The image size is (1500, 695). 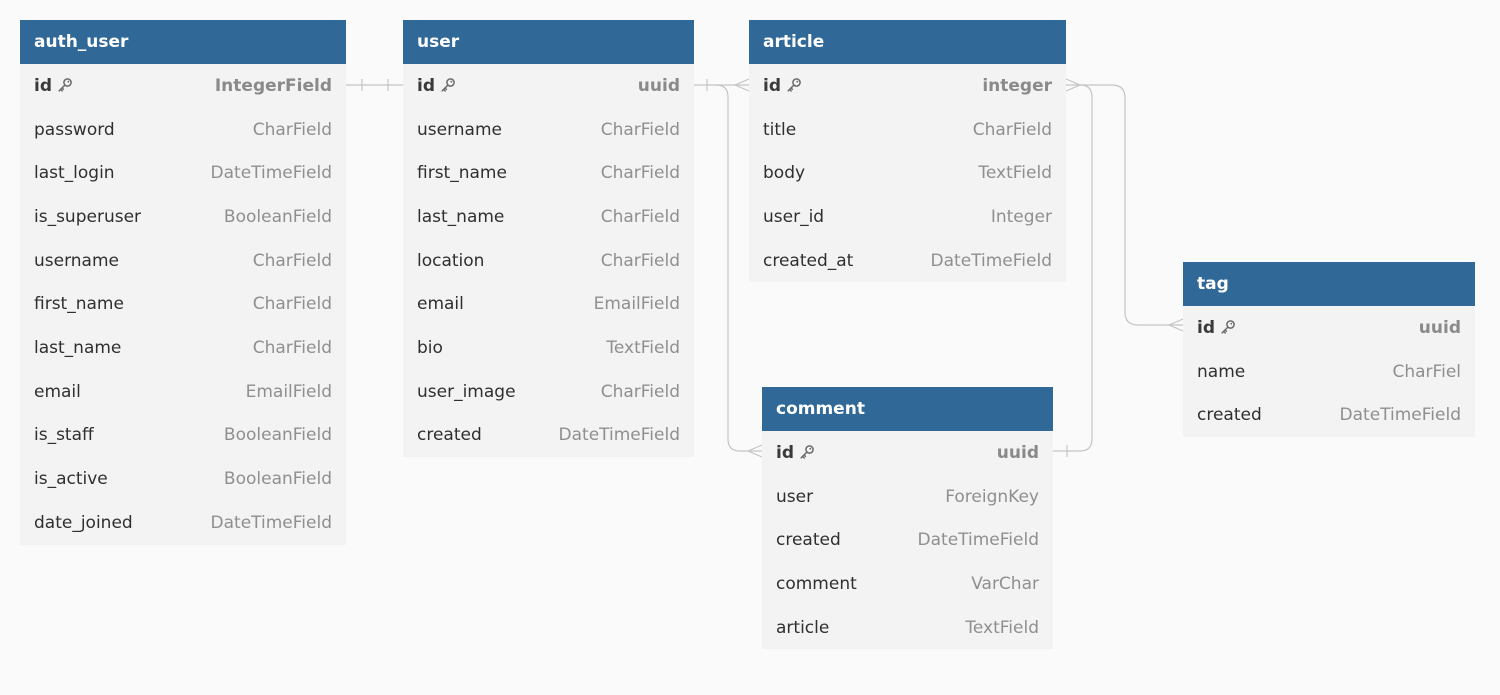 What do you see at coordinates (183, 42) in the screenshot?
I see `table-header-auth-user: auth_user` at bounding box center [183, 42].